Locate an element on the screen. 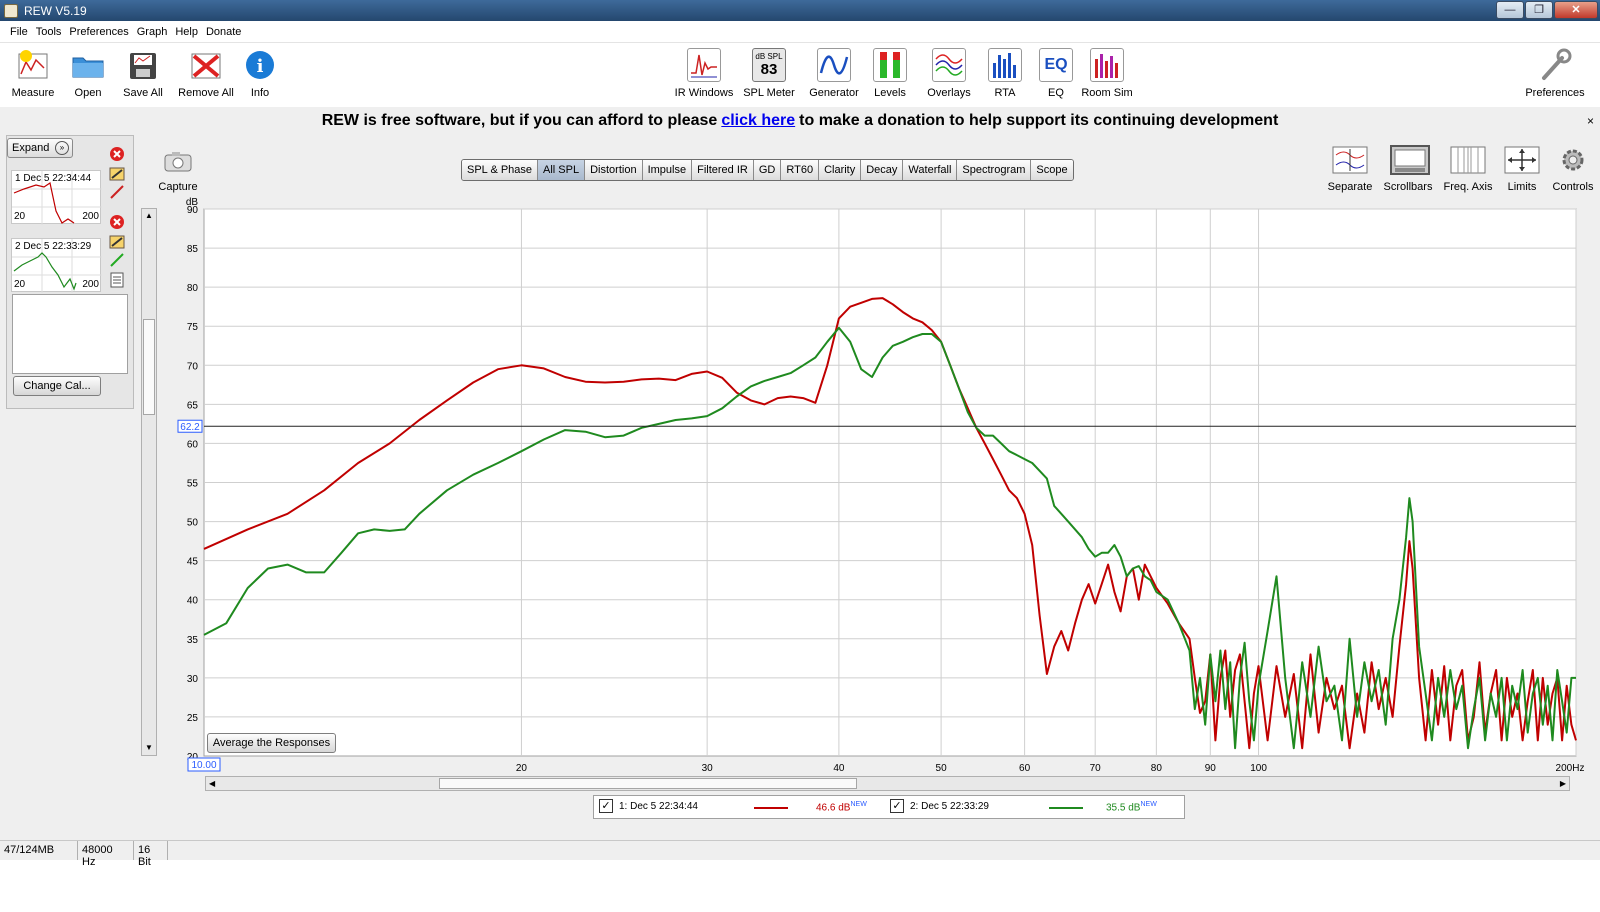  menu-file: File is located at coordinates (19, 32).